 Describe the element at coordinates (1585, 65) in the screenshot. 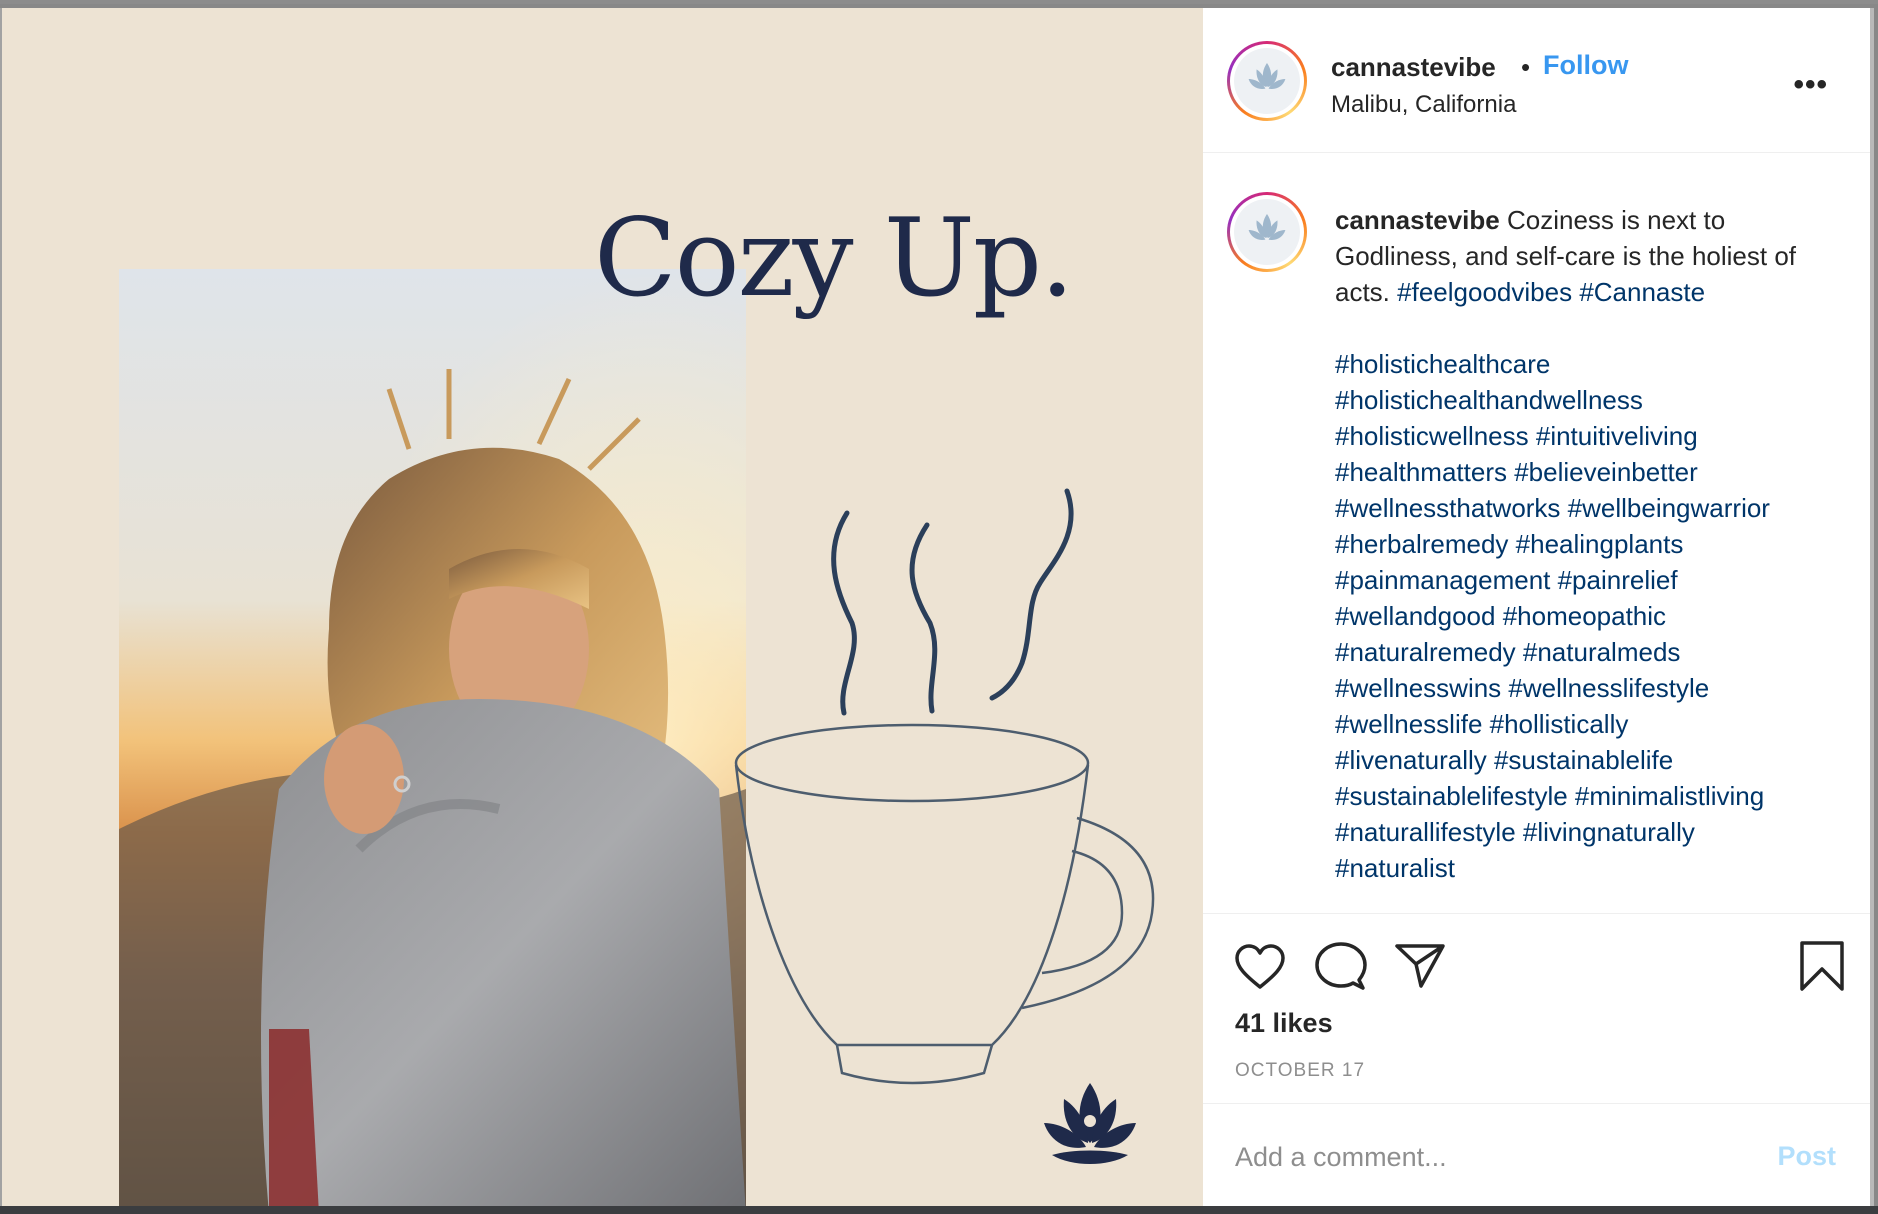

I see `follow-button: Follow` at that location.